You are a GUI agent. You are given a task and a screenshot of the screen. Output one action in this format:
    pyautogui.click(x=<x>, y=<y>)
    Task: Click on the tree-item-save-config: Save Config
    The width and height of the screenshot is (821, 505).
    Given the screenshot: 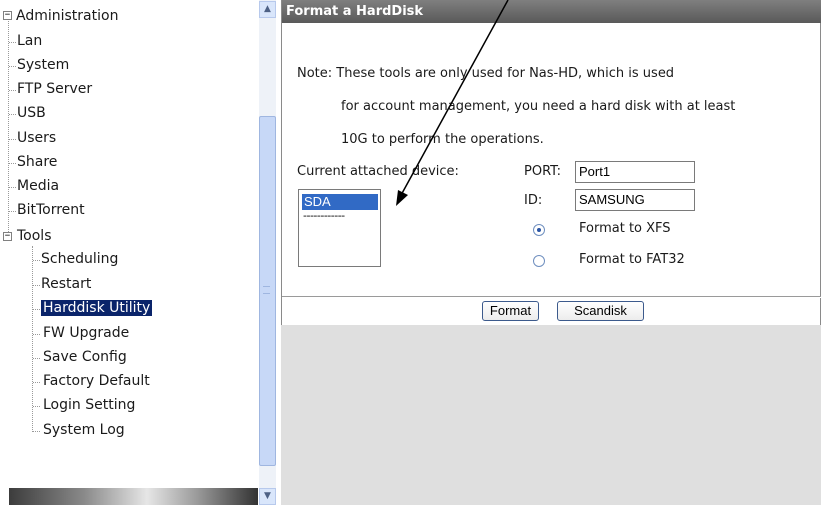 What is the action you would take?
    pyautogui.click(x=85, y=357)
    